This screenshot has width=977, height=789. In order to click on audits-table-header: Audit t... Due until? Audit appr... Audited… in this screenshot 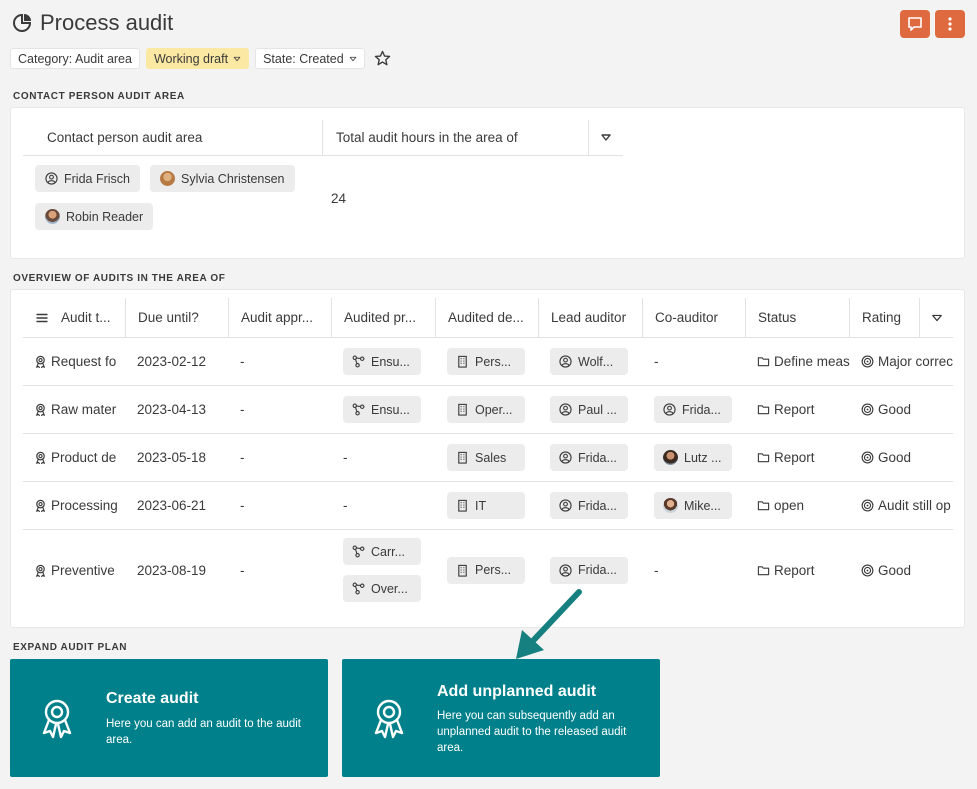, I will do `click(488, 318)`.